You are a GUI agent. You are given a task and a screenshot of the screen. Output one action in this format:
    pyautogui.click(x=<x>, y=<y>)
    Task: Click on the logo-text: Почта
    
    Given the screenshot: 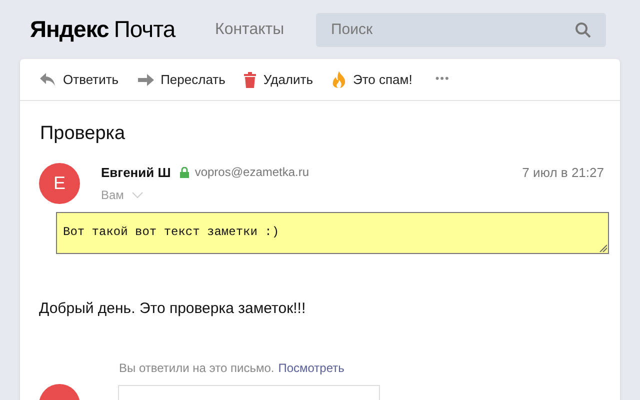 What is the action you would take?
    pyautogui.click(x=145, y=29)
    